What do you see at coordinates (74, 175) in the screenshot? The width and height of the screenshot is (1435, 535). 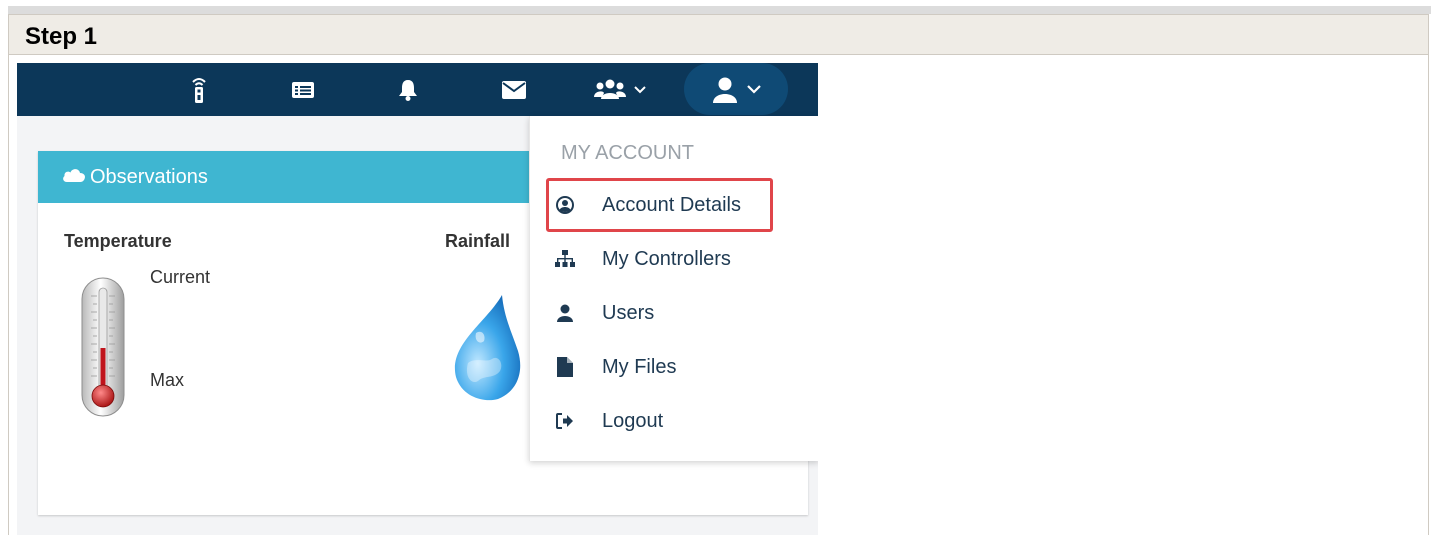 I see `cloud-icon` at bounding box center [74, 175].